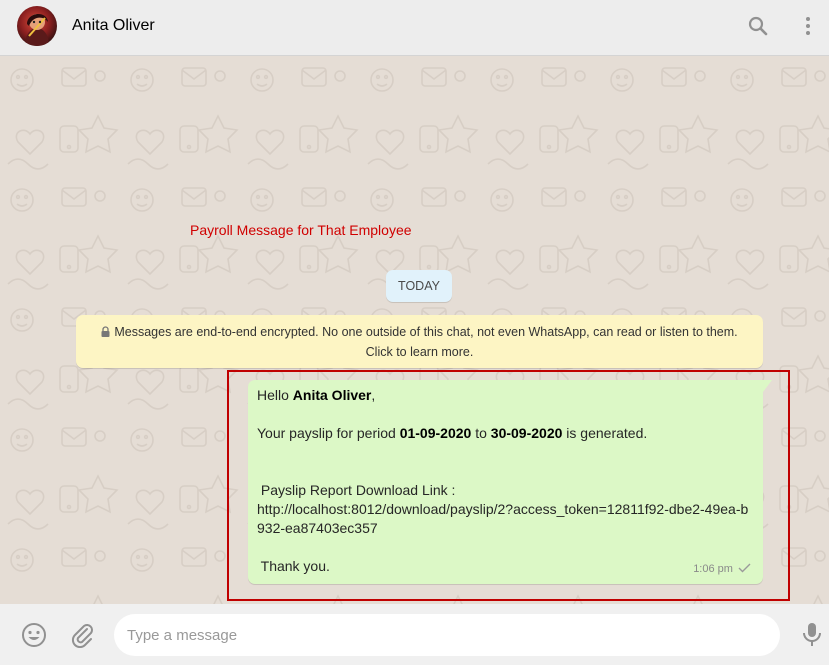  Describe the element at coordinates (37, 26) in the screenshot. I see `contact-avatar` at that location.